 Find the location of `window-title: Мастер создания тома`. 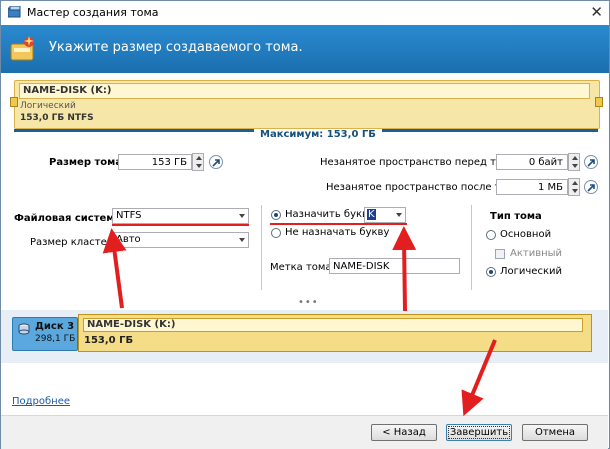

window-title: Мастер создания тома is located at coordinates (93, 12).